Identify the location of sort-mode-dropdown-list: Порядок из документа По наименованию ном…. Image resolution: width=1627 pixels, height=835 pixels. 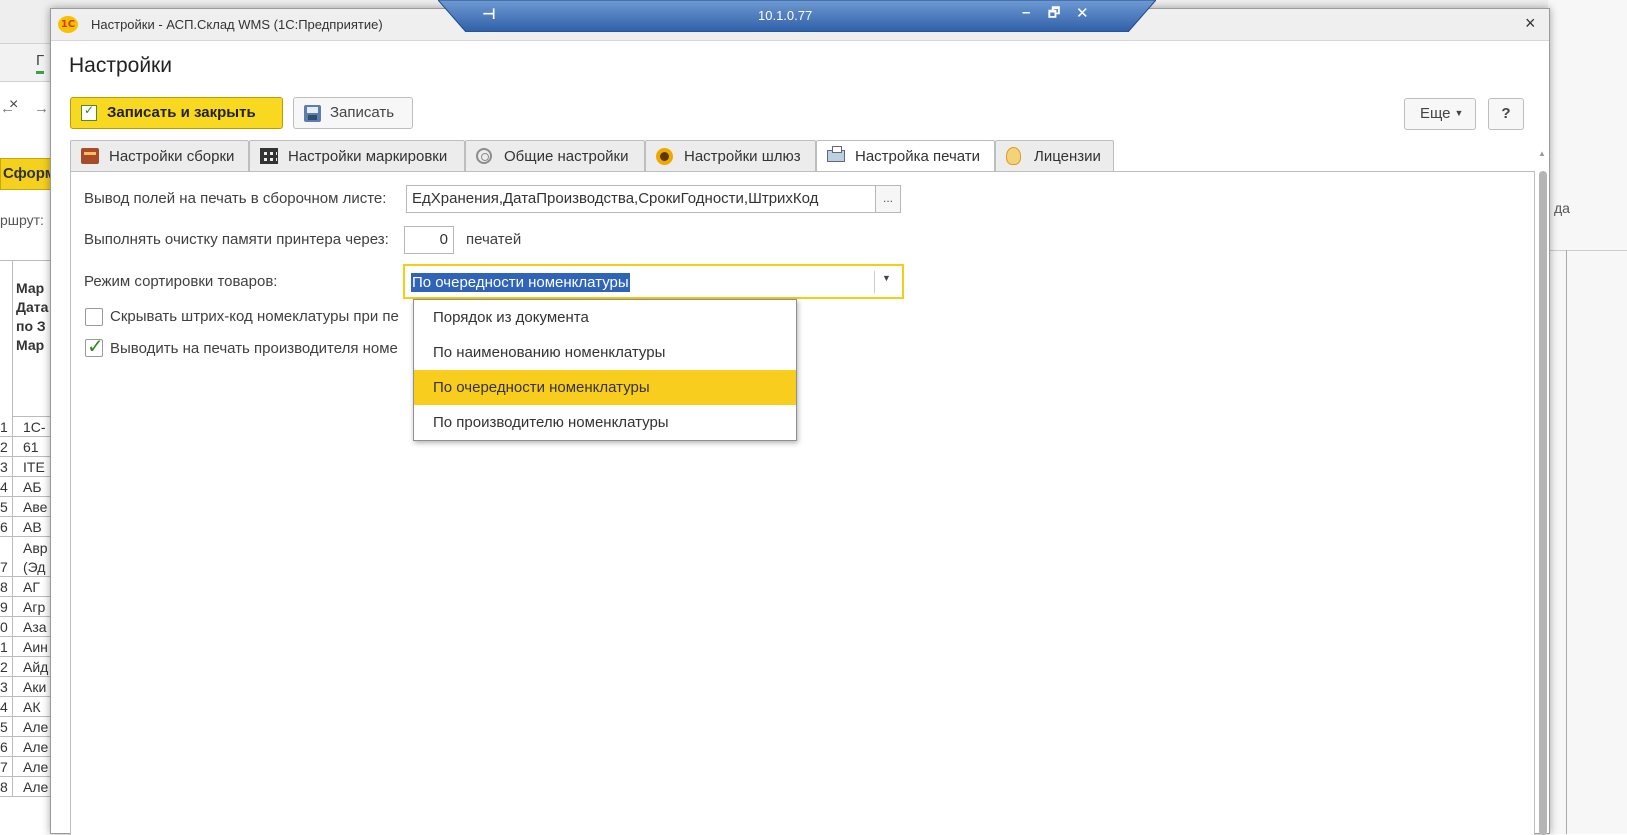
(605, 370).